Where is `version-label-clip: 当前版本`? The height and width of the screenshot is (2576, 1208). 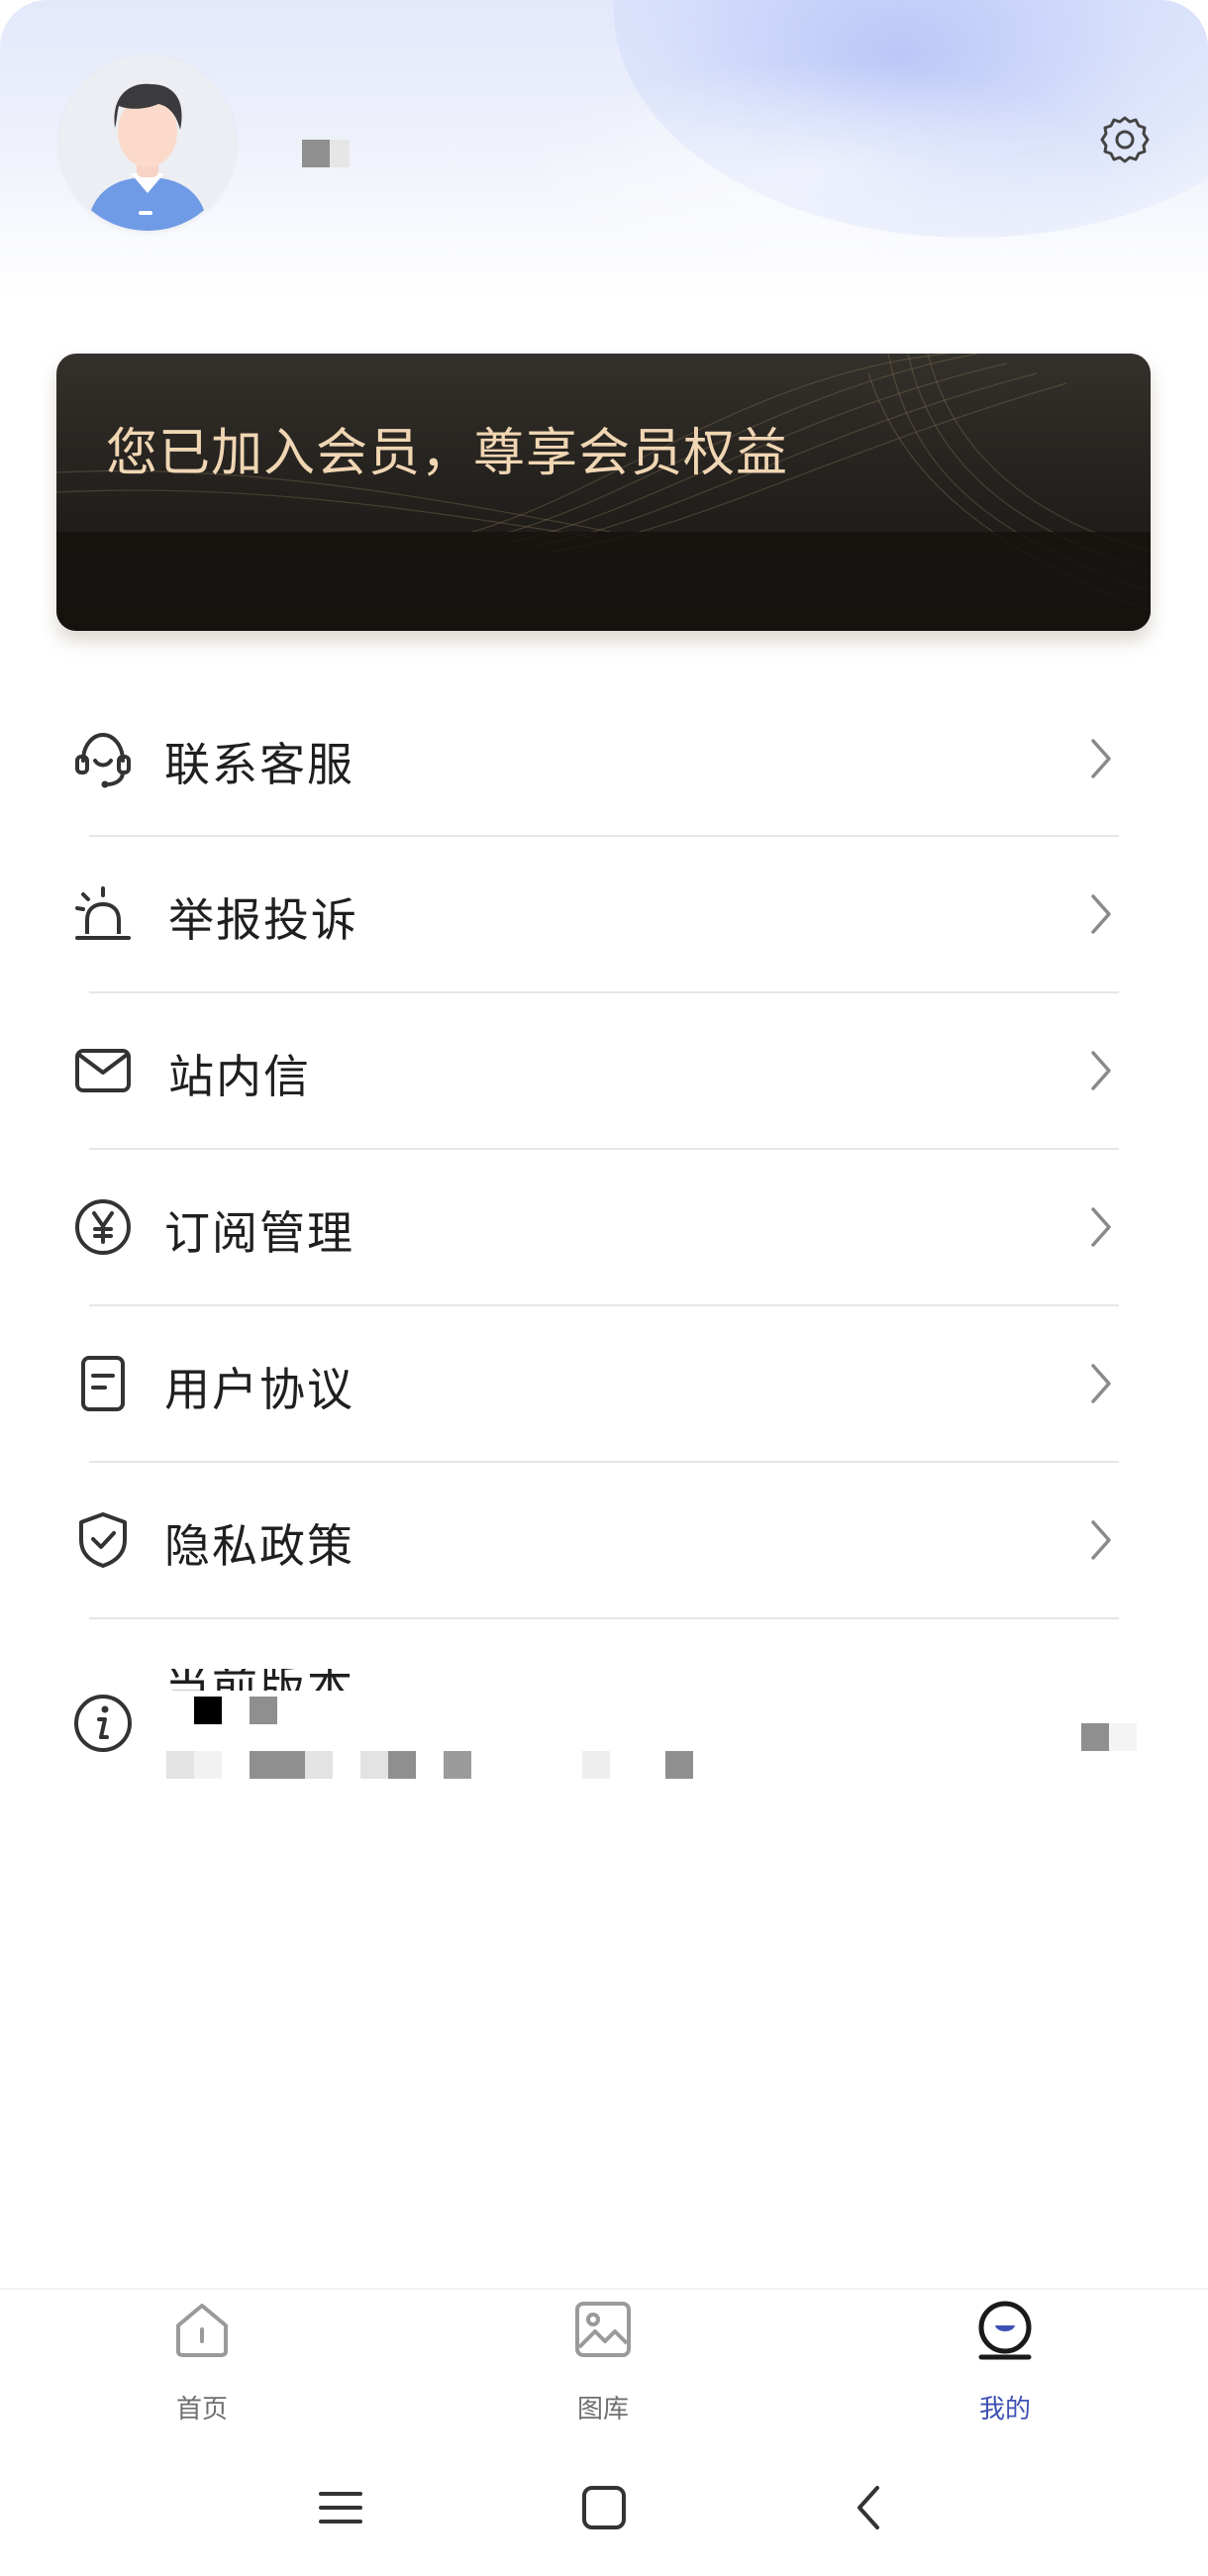
version-label-clip: 当前版本 is located at coordinates (263, 1680).